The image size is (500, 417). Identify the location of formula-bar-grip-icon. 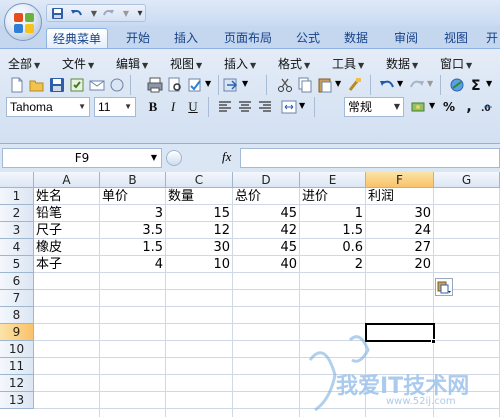
(174, 158).